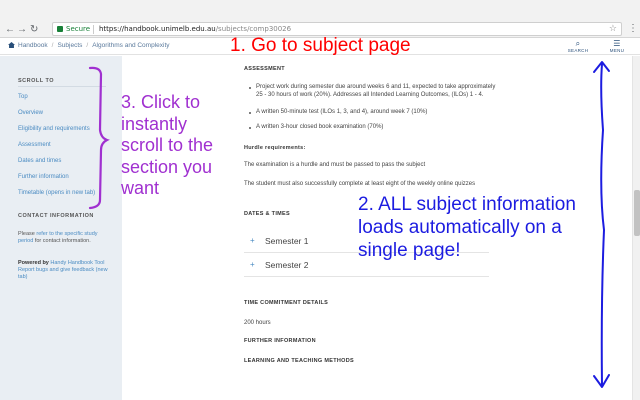 The height and width of the screenshot is (400, 640). I want to click on annotation-step-2-line: loads automatically on a, so click(460, 227).